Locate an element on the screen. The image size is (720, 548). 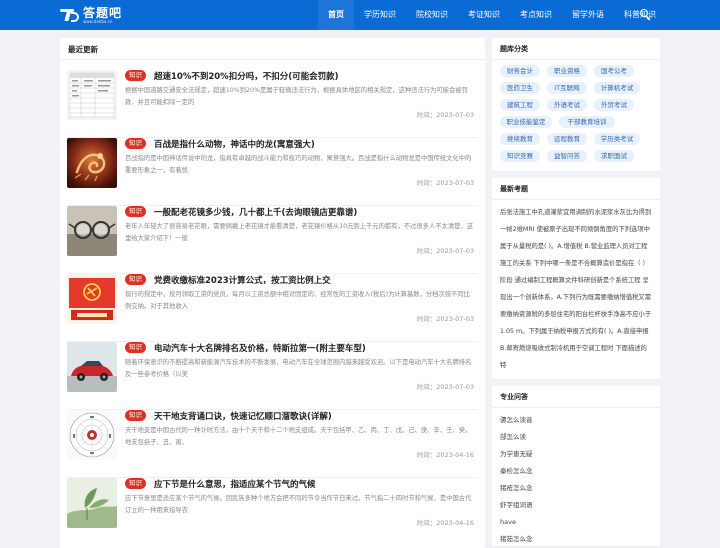
category-pill: 外贸考试 is located at coordinates (614, 105).